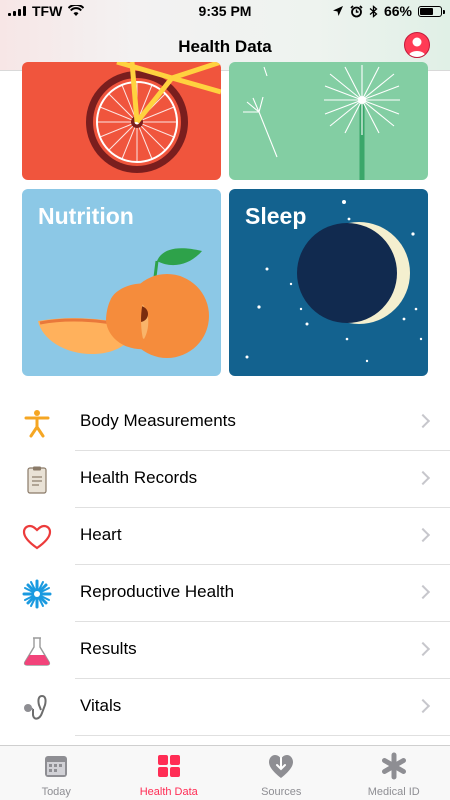 The width and height of the screenshot is (450, 800). What do you see at coordinates (397, 11) in the screenshot?
I see `battery-percent: 66%` at bounding box center [397, 11].